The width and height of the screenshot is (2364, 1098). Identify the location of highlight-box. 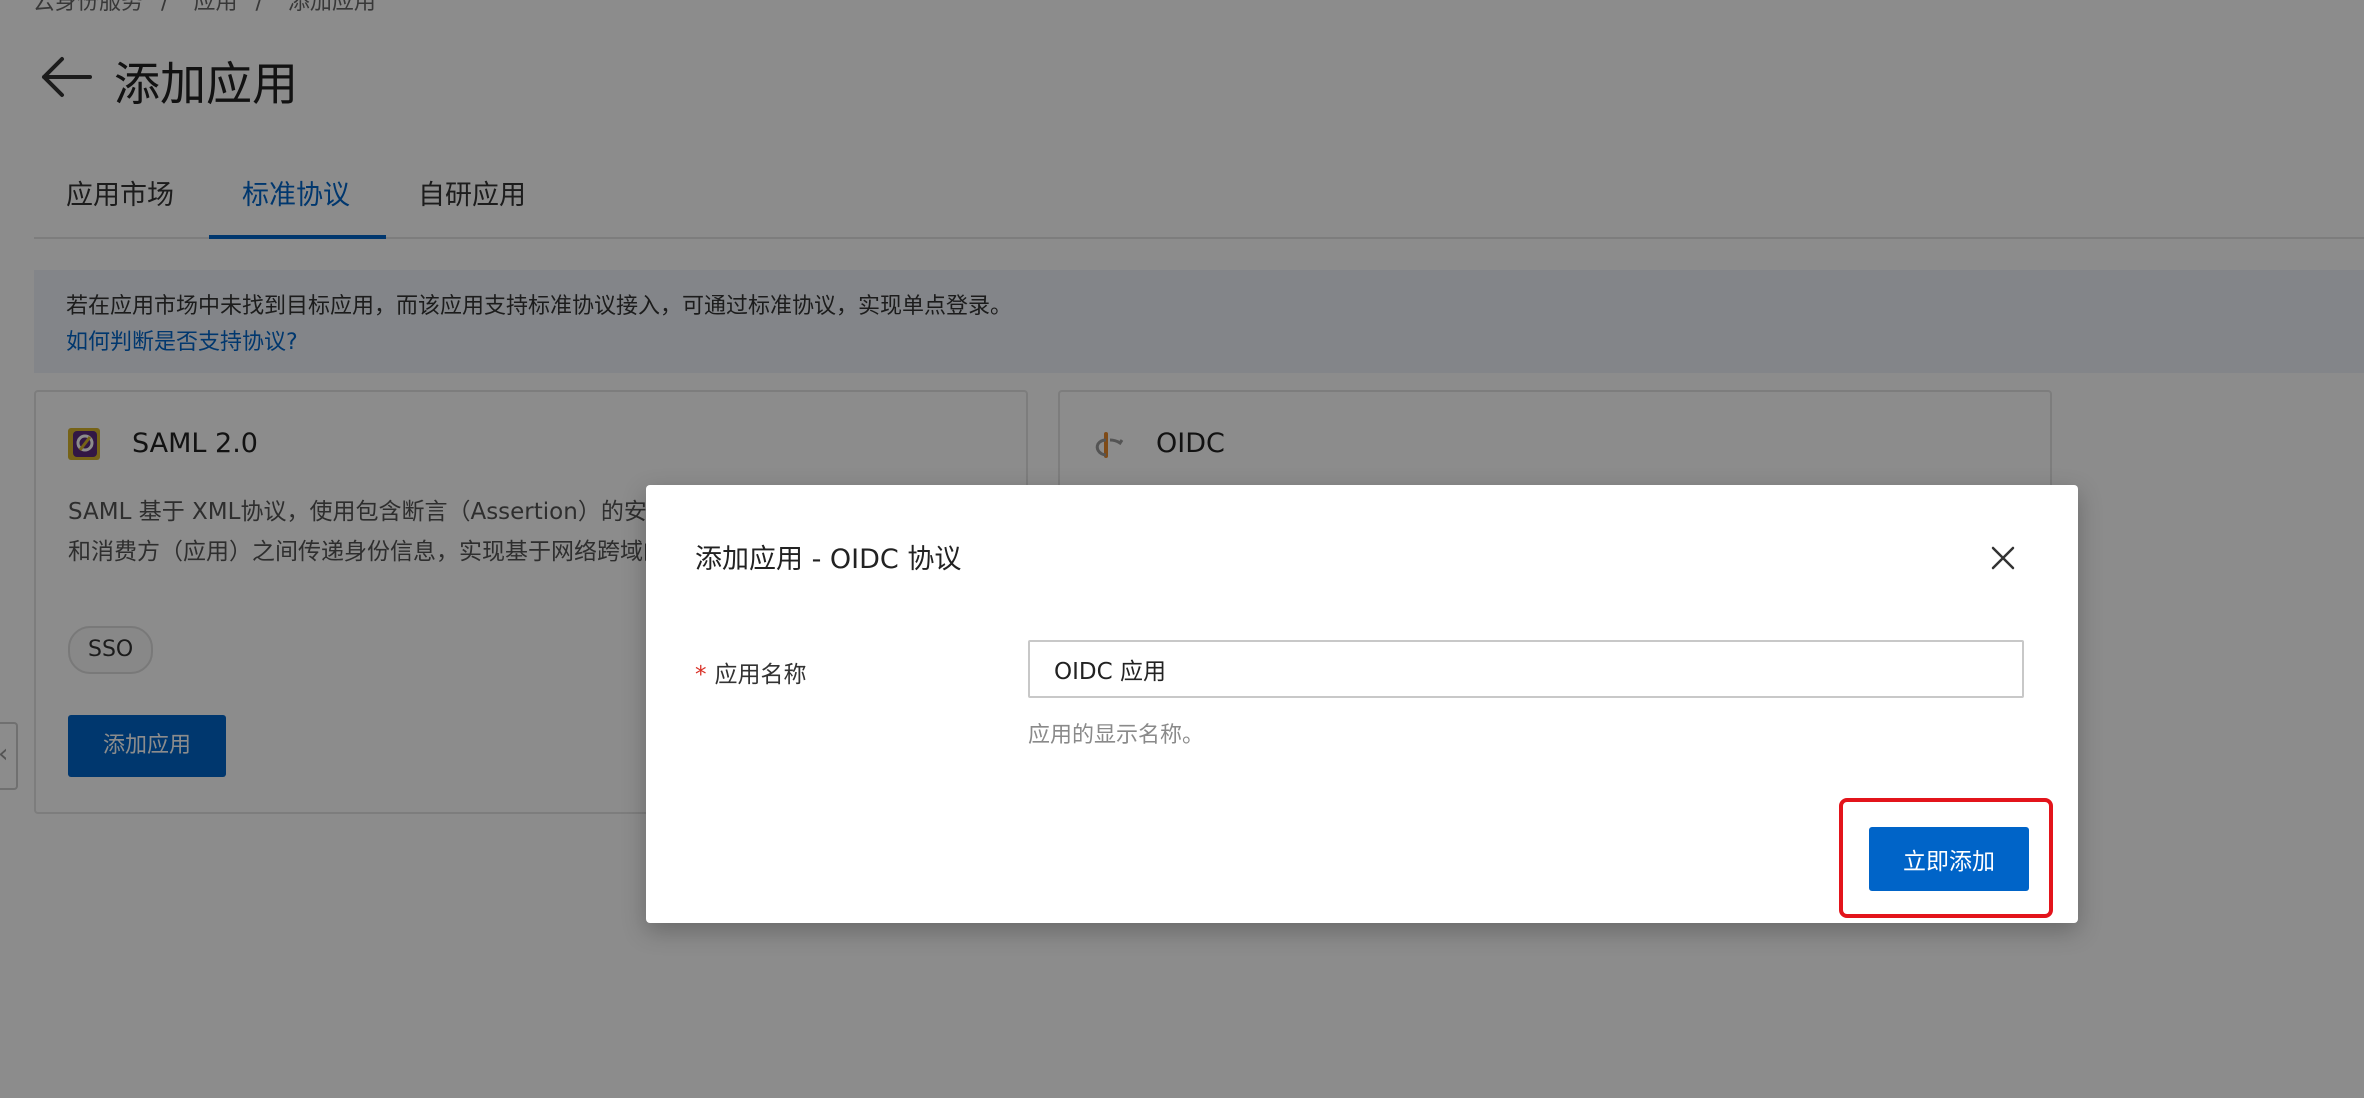
(1946, 858).